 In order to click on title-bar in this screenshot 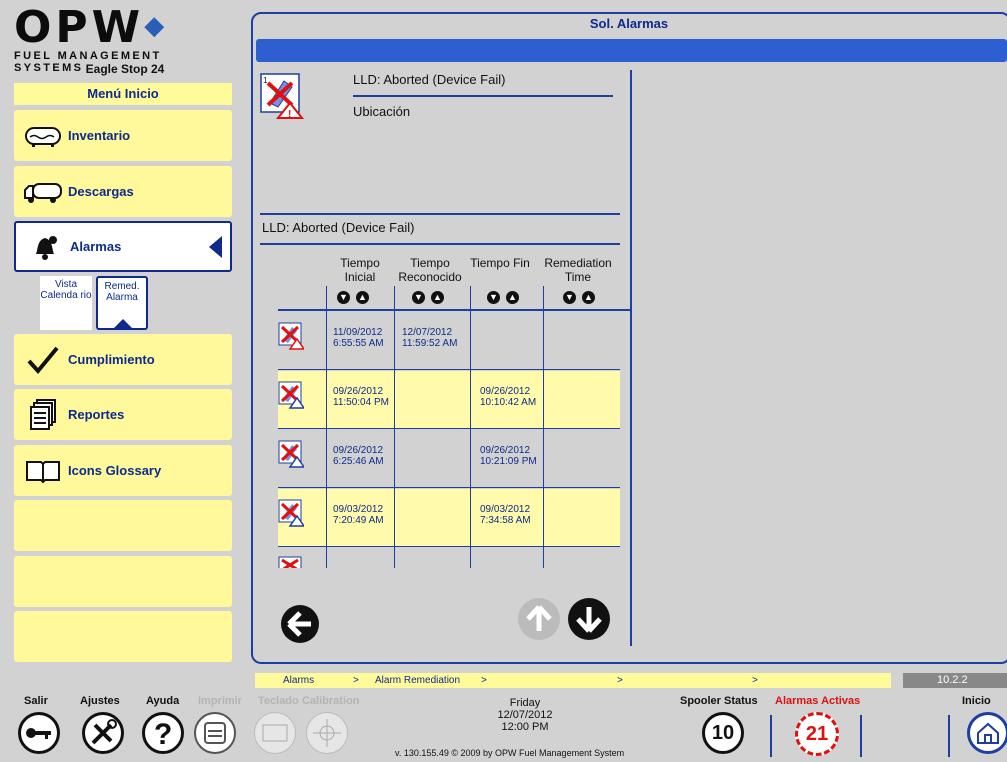, I will do `click(631, 50)`.